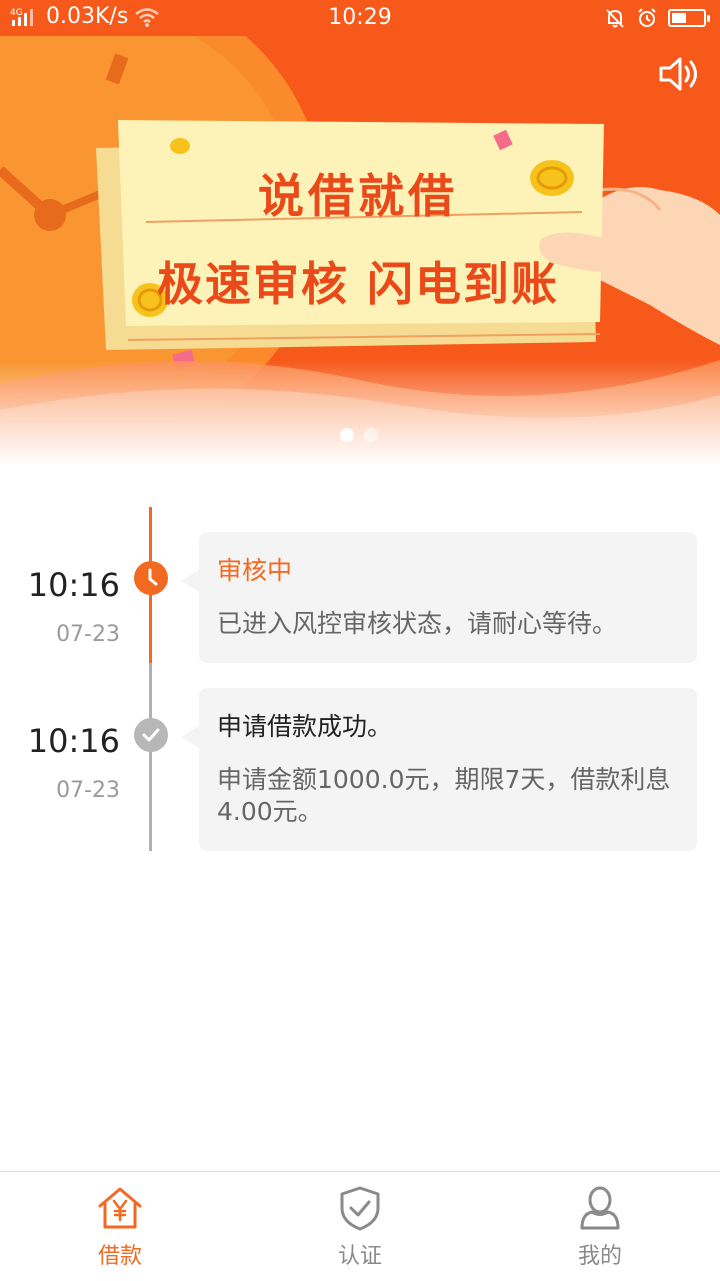  What do you see at coordinates (599, 1256) in the screenshot?
I see `tab-label: 我的` at bounding box center [599, 1256].